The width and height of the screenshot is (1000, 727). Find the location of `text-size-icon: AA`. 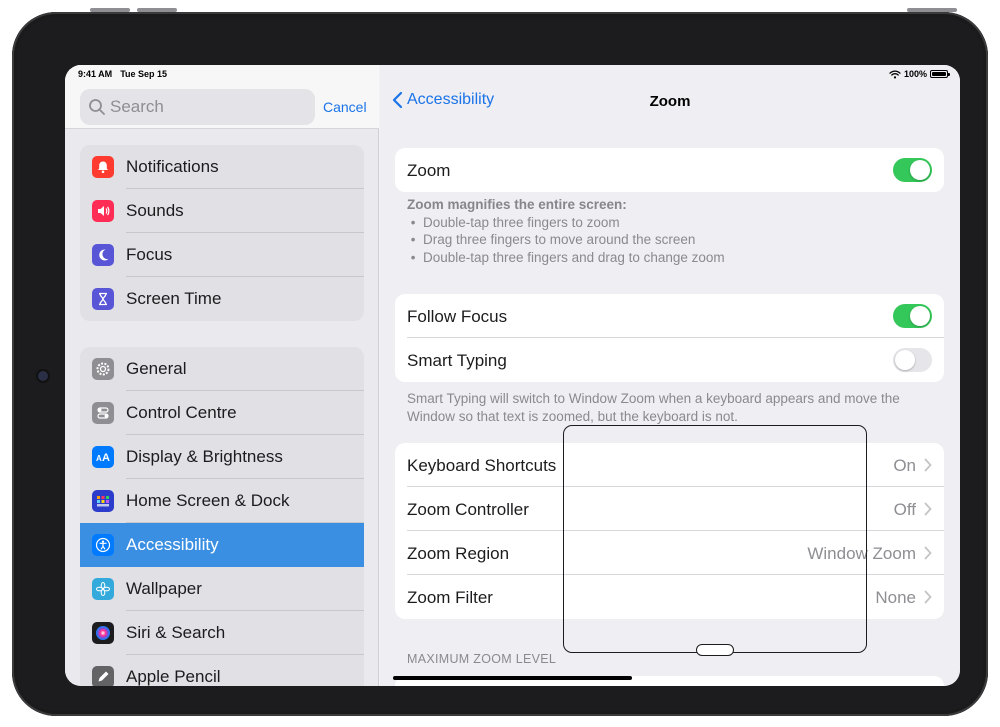

text-size-icon: AA is located at coordinates (103, 457).